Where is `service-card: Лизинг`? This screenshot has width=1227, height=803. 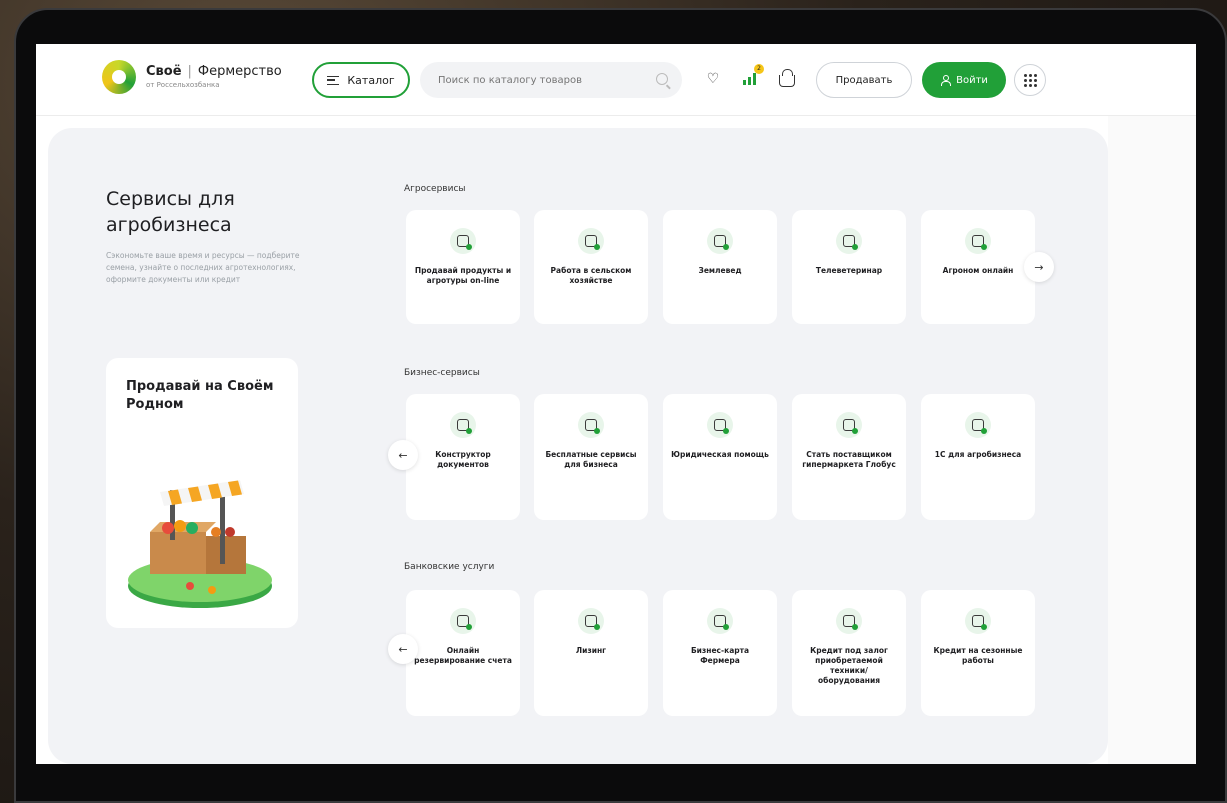
service-card: Лизинг is located at coordinates (591, 653).